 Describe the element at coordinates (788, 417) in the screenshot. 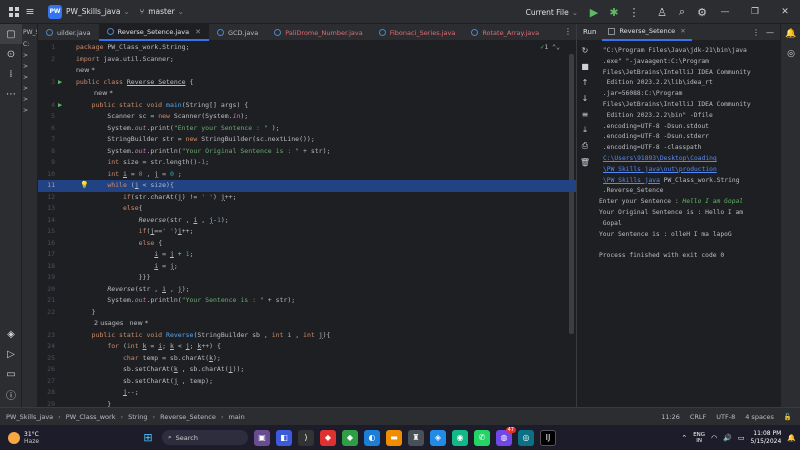

I see `lock-icon: 🔓` at that location.